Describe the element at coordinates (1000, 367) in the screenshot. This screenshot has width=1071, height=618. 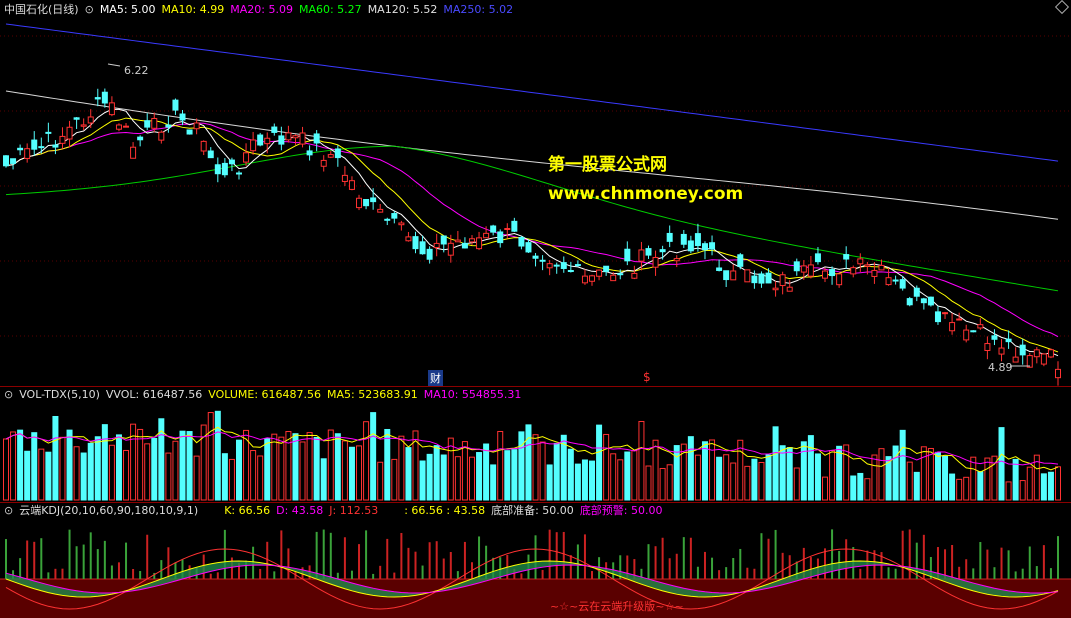
I see `low-price-label: 4.89` at that location.